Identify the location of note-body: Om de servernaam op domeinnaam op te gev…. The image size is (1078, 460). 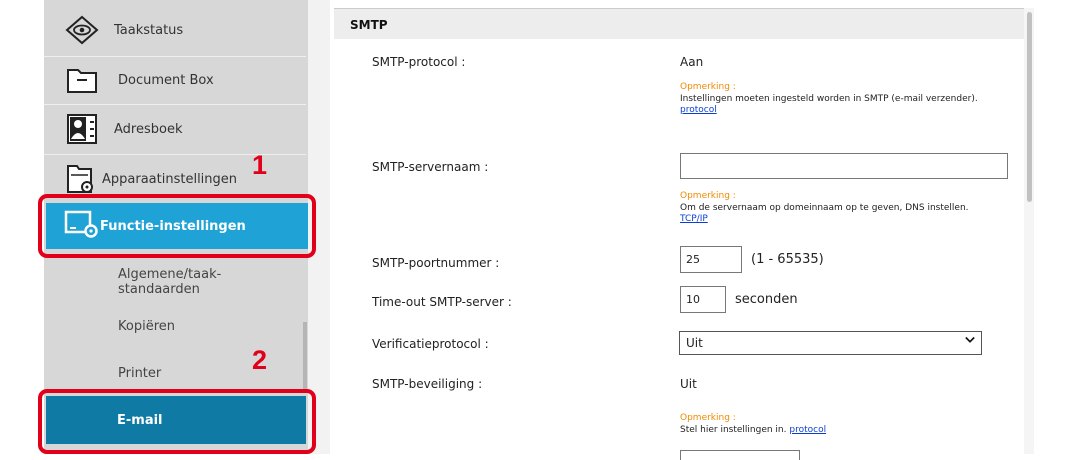
(824, 208).